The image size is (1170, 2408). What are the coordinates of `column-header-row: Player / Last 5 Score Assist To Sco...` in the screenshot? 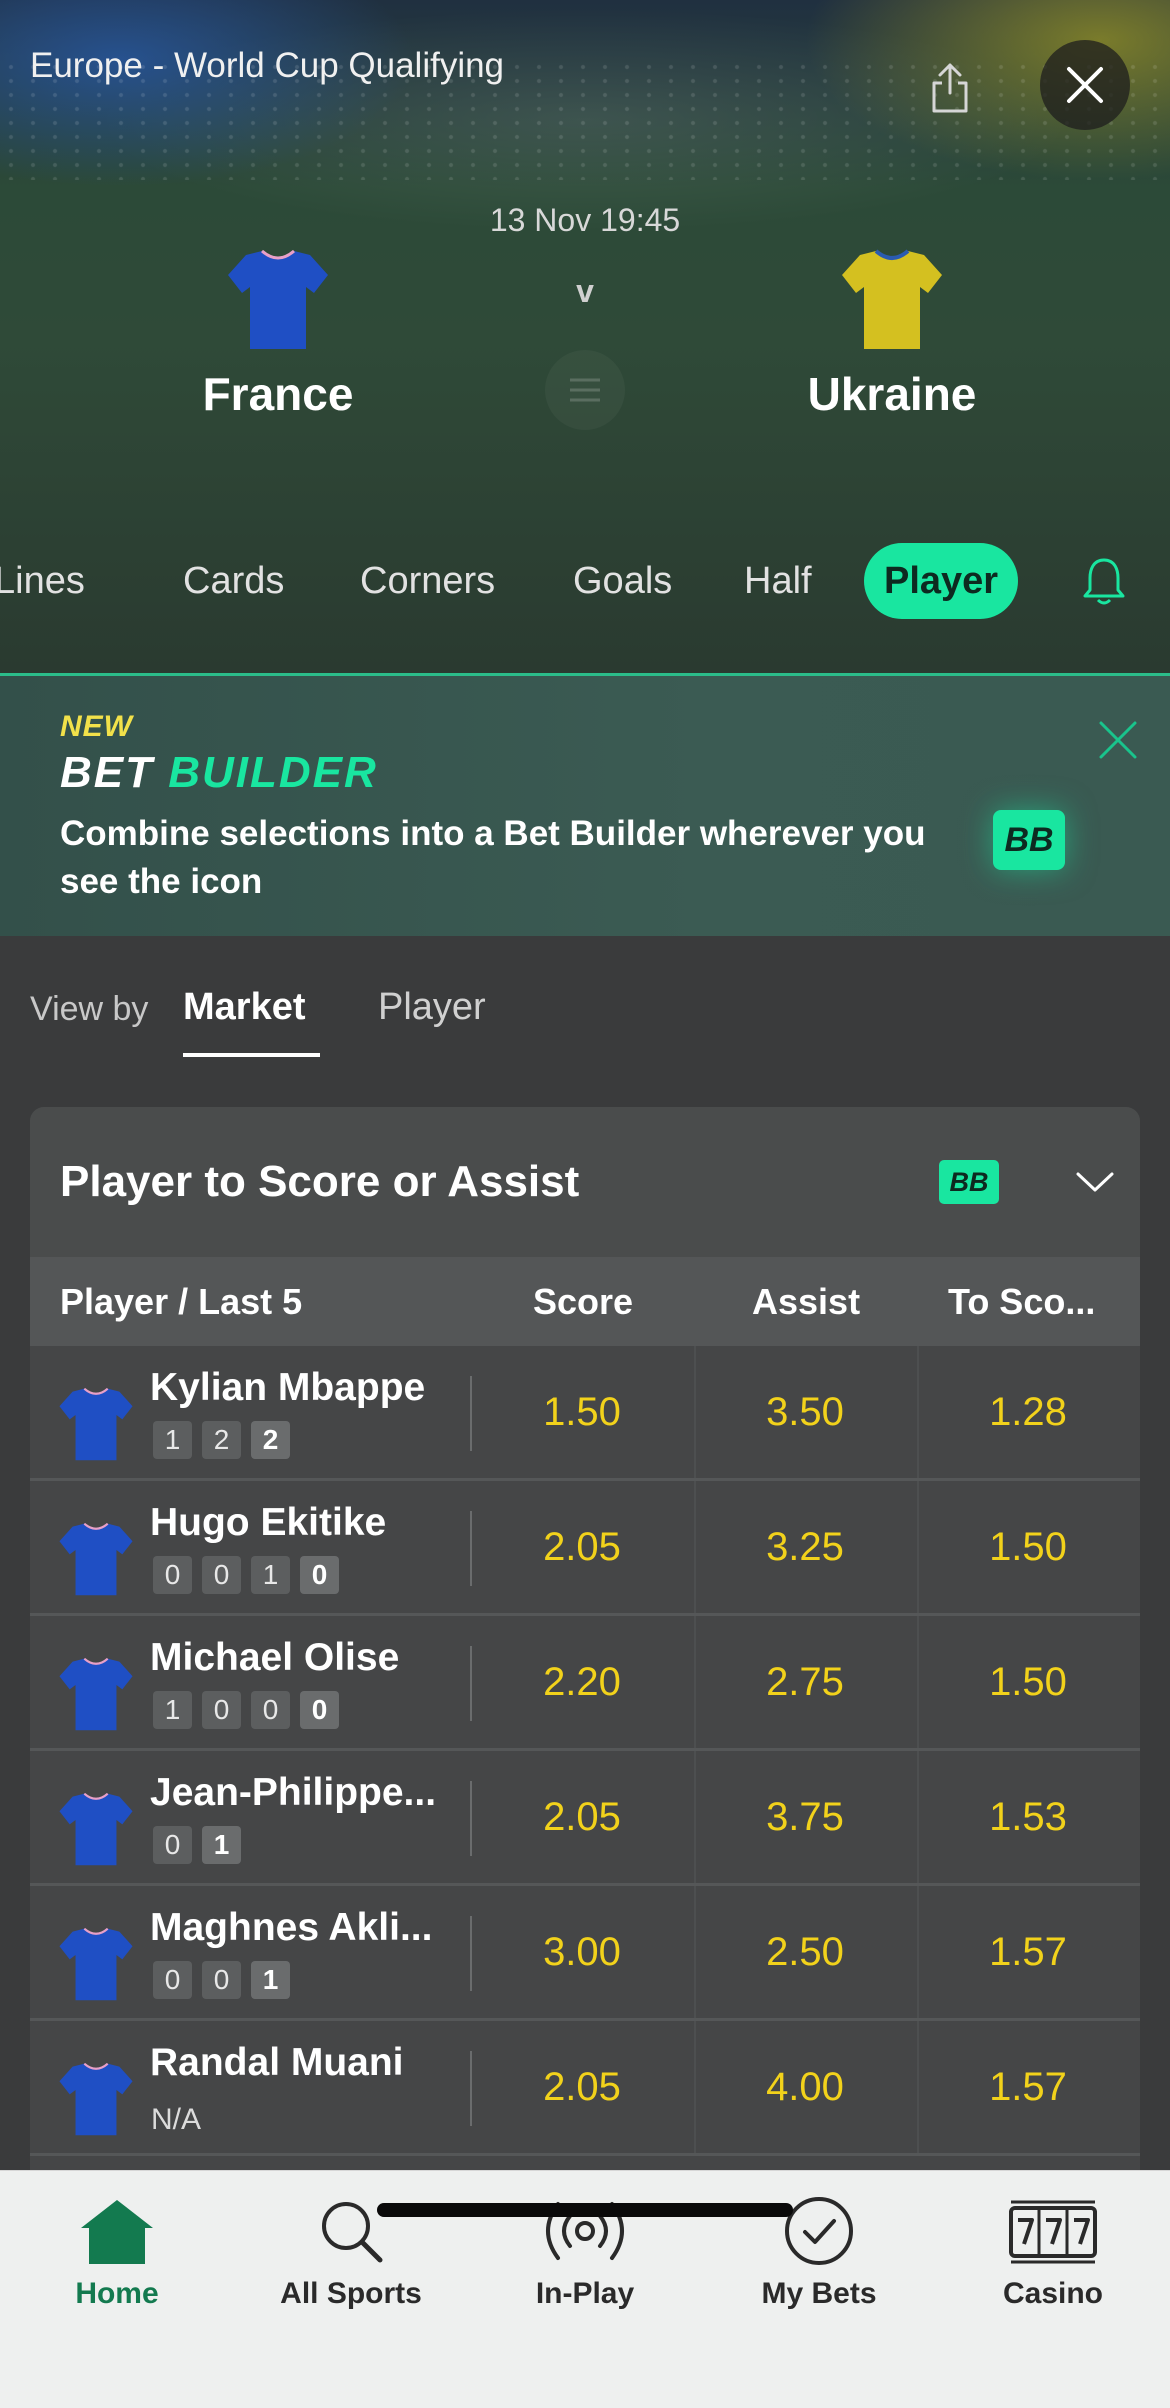 It's located at (585, 1301).